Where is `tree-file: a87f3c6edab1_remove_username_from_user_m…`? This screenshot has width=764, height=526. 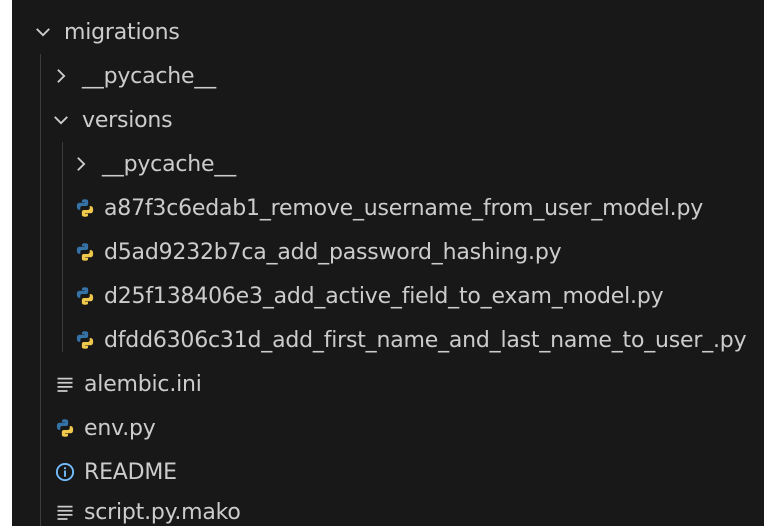
tree-file: a87f3c6edab1_remove_username_from_user_m… is located at coordinates (388, 208).